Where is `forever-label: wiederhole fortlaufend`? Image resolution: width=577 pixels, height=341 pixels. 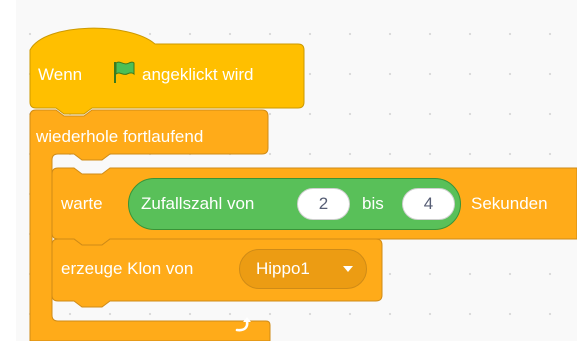 forever-label: wiederhole fortlaufend is located at coordinates (120, 136).